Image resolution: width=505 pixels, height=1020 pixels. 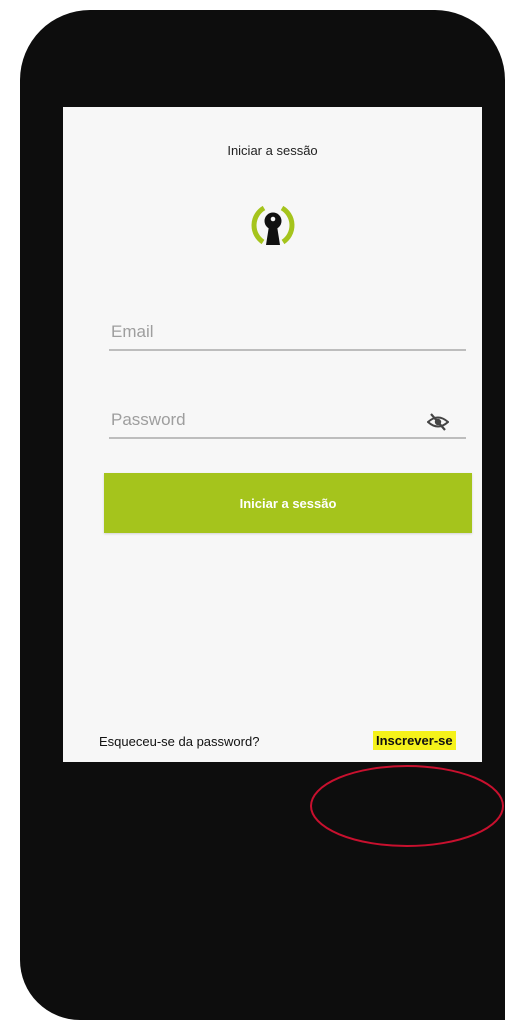 What do you see at coordinates (272, 150) in the screenshot?
I see `page-title: Iniciar a sessão` at bounding box center [272, 150].